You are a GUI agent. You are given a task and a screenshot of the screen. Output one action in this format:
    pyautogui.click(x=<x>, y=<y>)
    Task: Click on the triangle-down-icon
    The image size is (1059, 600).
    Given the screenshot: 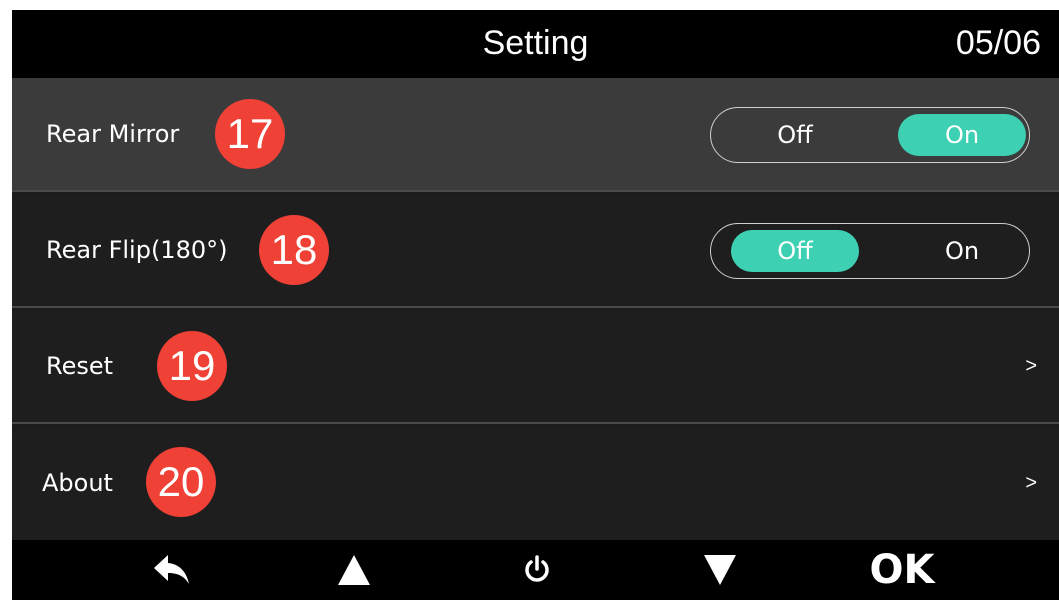 What is the action you would take?
    pyautogui.click(x=720, y=570)
    